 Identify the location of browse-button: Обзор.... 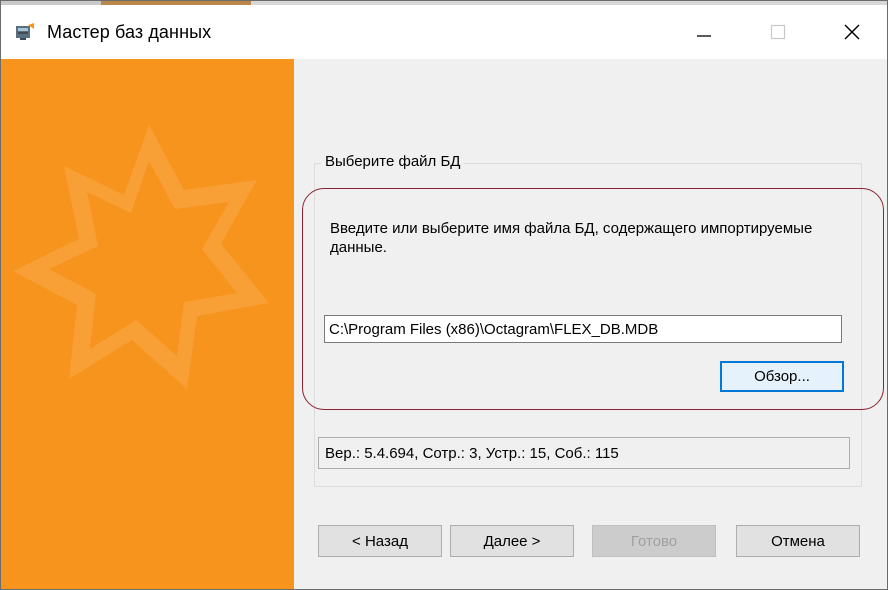
(782, 376).